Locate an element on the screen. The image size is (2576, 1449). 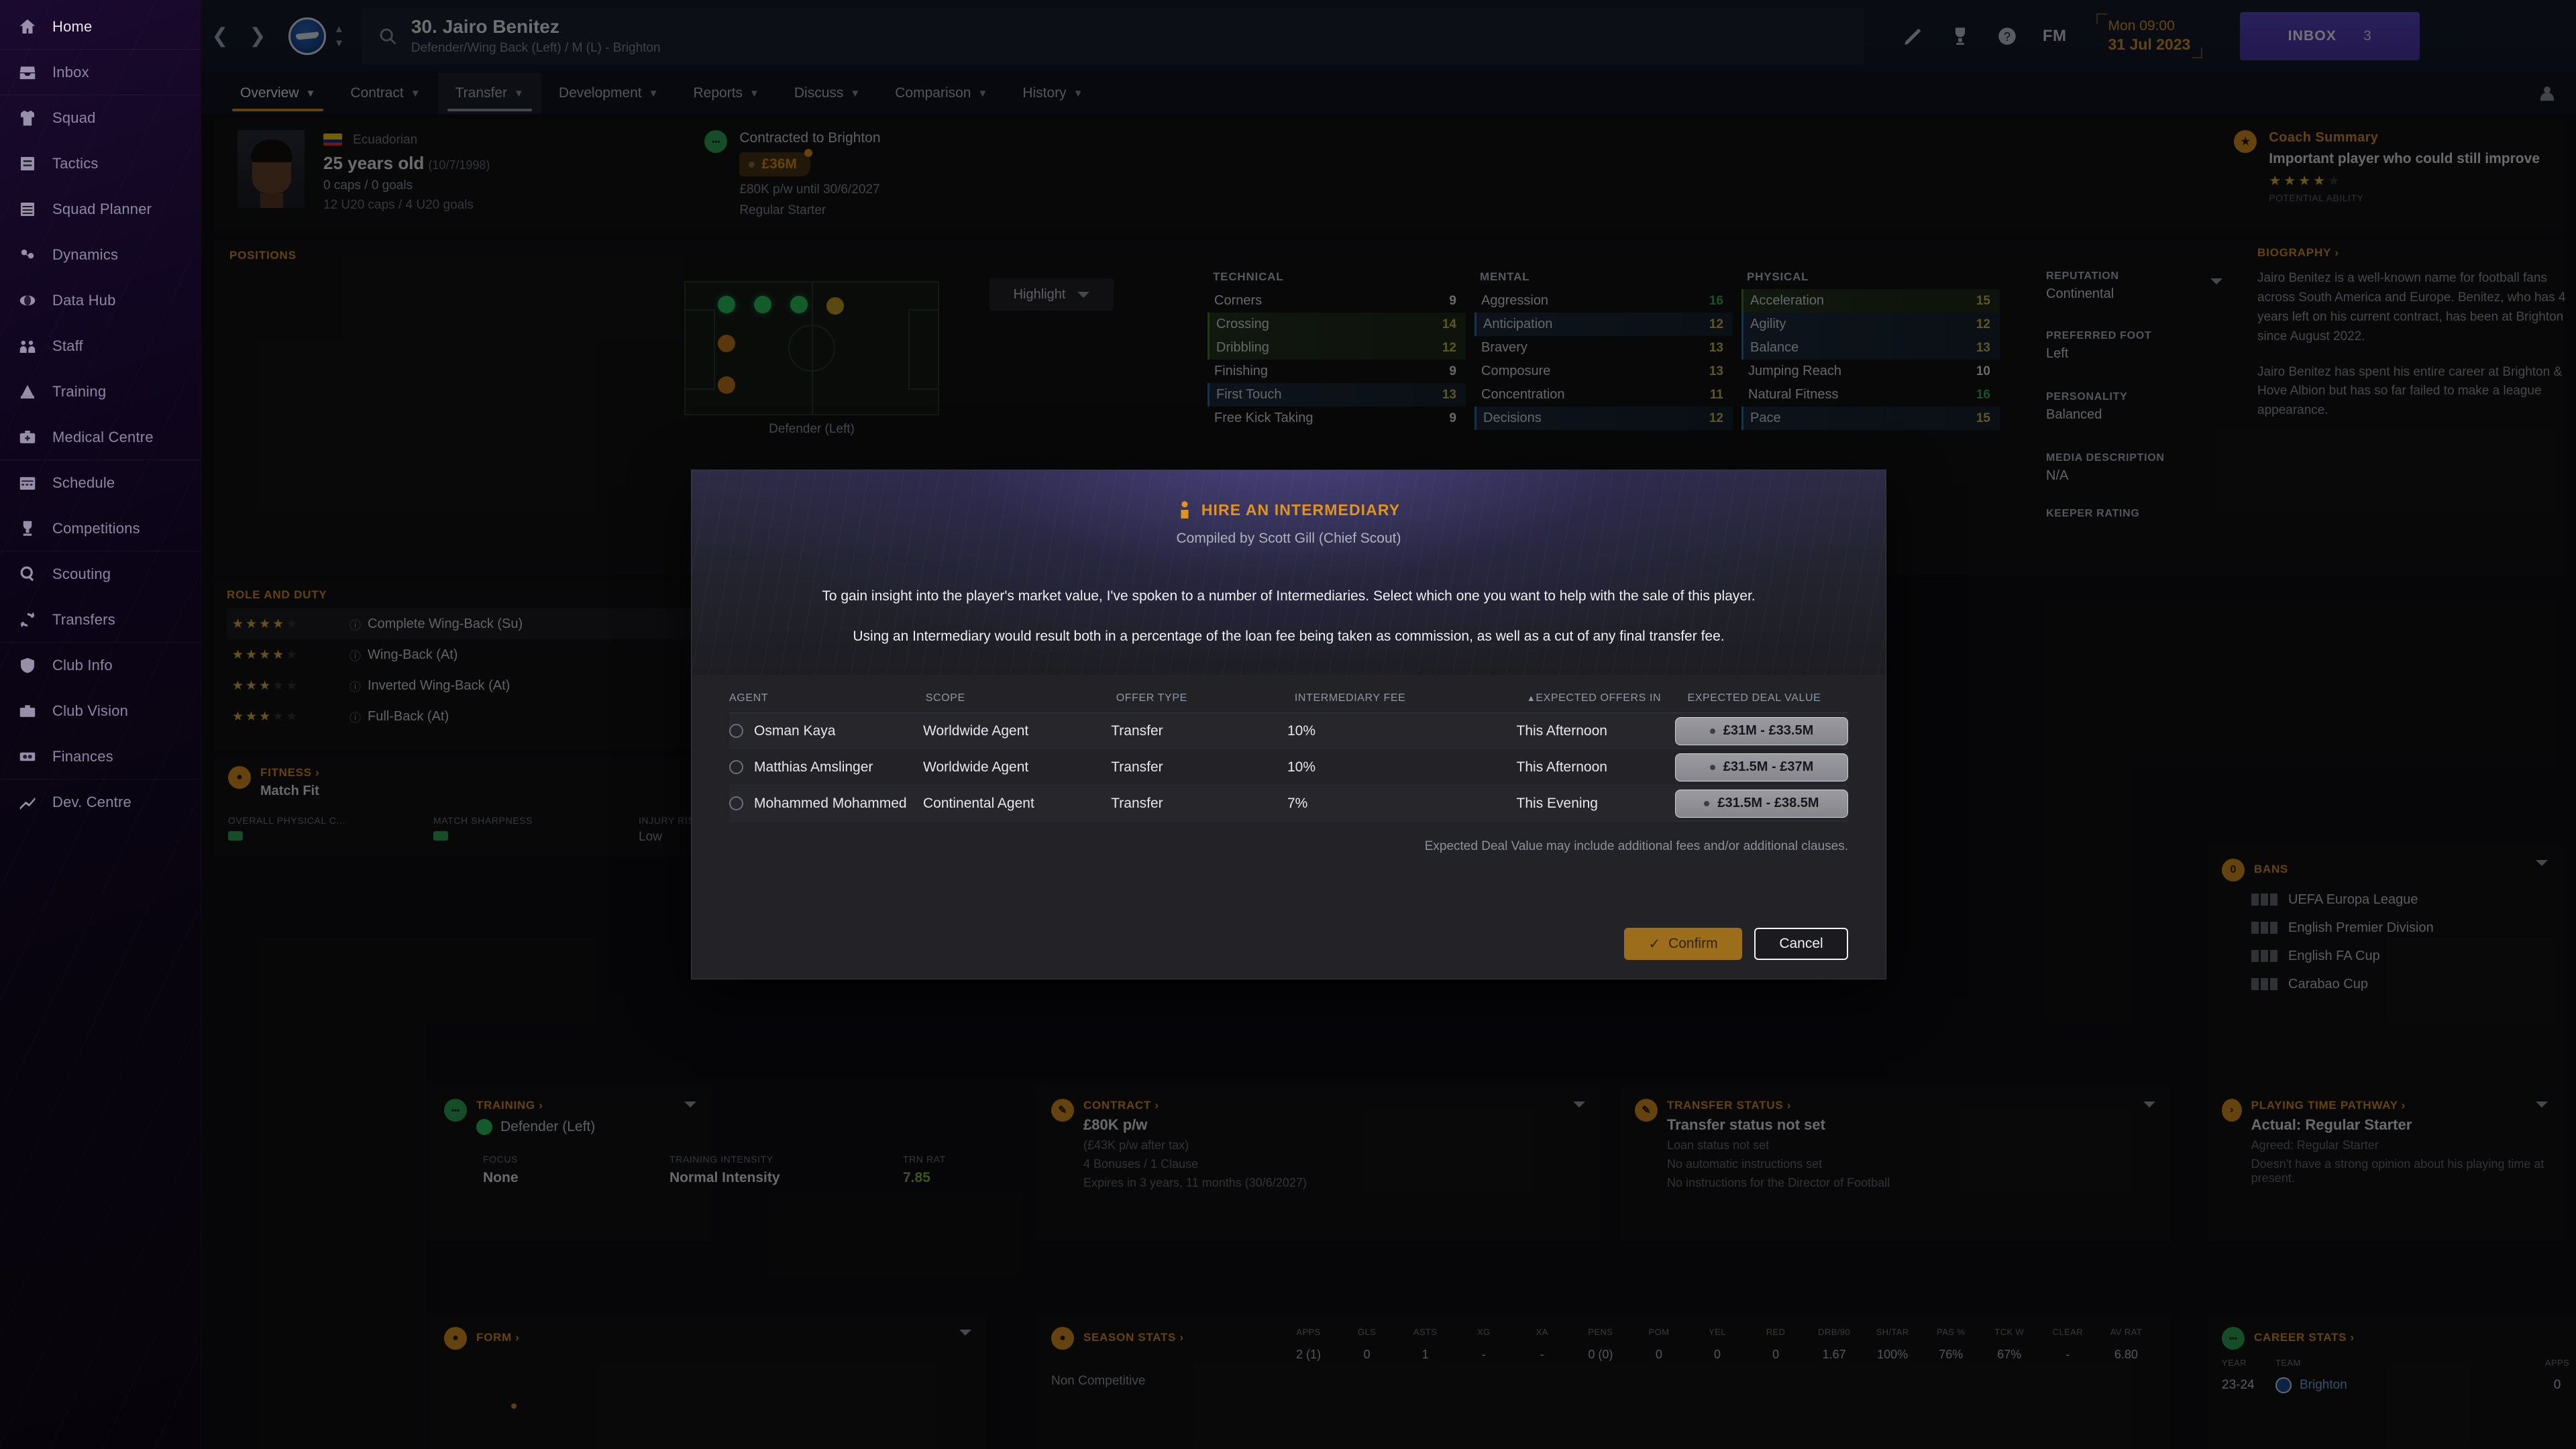
sidebar-item-home: Home is located at coordinates (100, 27).